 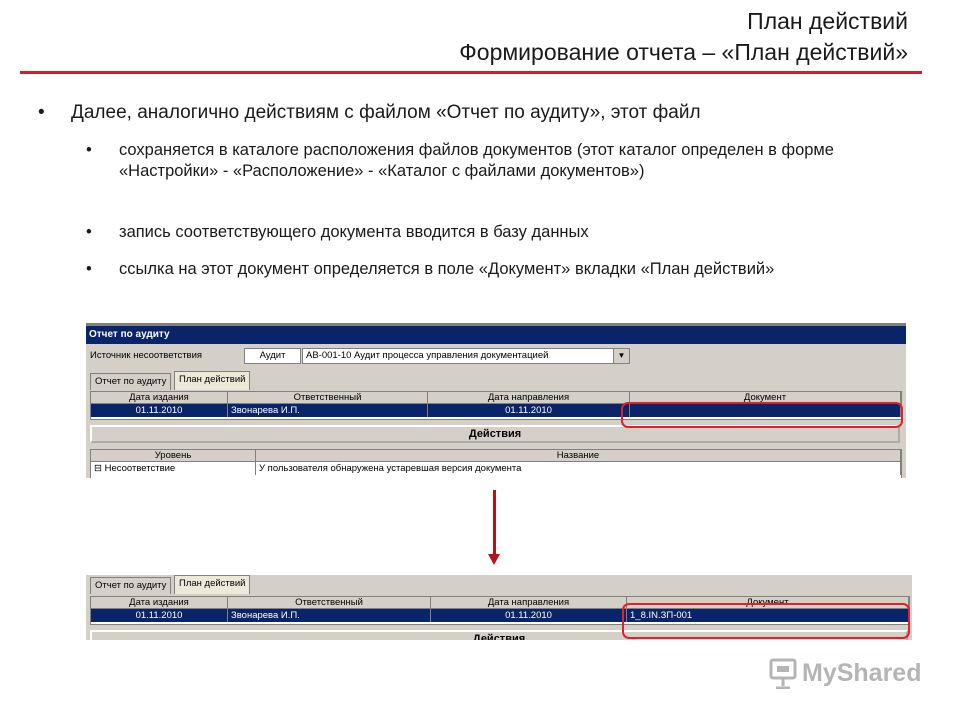 I want to click on col-header-name: Название, so click(x=578, y=456).